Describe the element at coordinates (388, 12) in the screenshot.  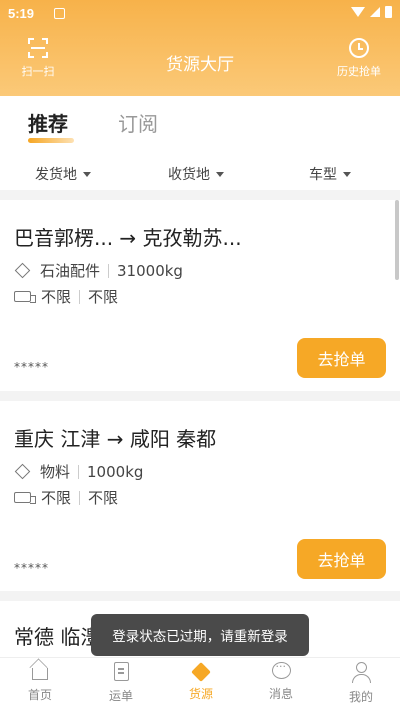
I see `battery-icon` at that location.